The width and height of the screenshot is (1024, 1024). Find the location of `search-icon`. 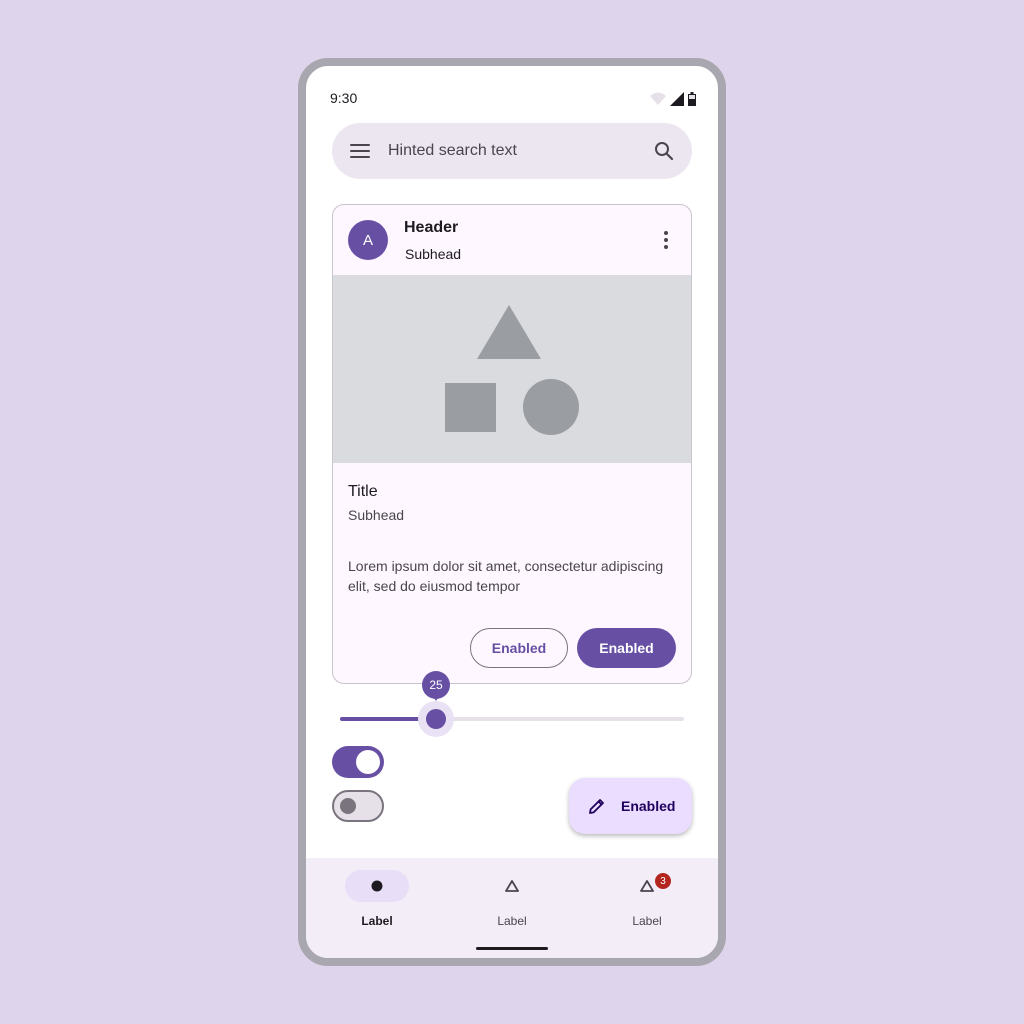

search-icon is located at coordinates (664, 151).